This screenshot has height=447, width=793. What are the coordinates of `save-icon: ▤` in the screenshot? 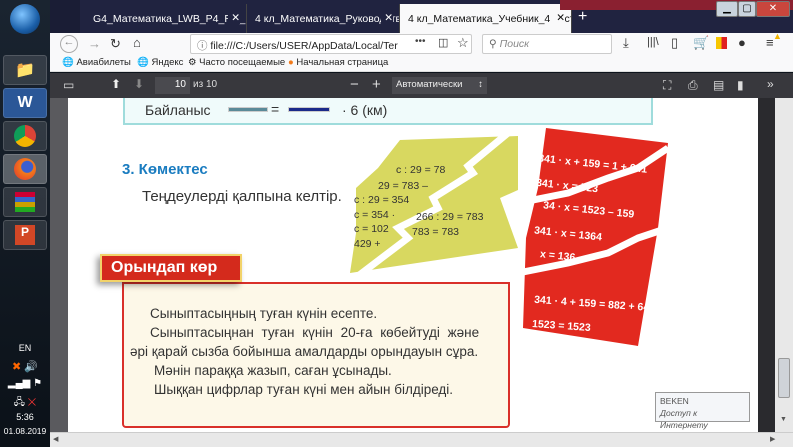 It's located at (718, 85).